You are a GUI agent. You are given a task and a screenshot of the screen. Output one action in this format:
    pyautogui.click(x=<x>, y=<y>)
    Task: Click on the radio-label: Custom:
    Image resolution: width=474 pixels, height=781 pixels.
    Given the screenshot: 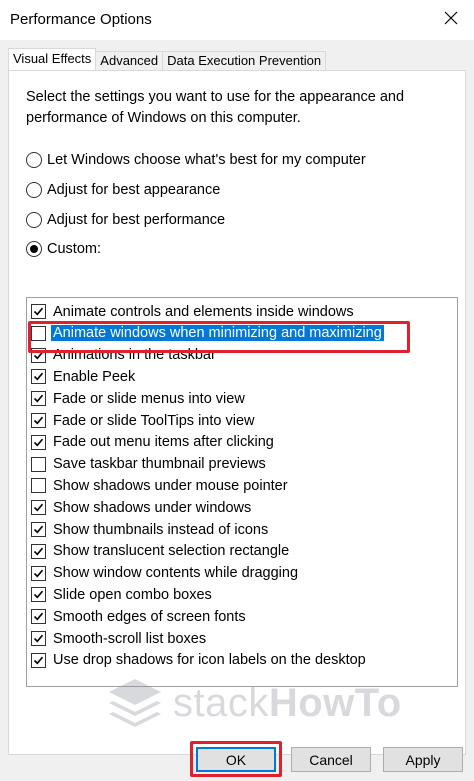 What is the action you would take?
    pyautogui.click(x=74, y=249)
    